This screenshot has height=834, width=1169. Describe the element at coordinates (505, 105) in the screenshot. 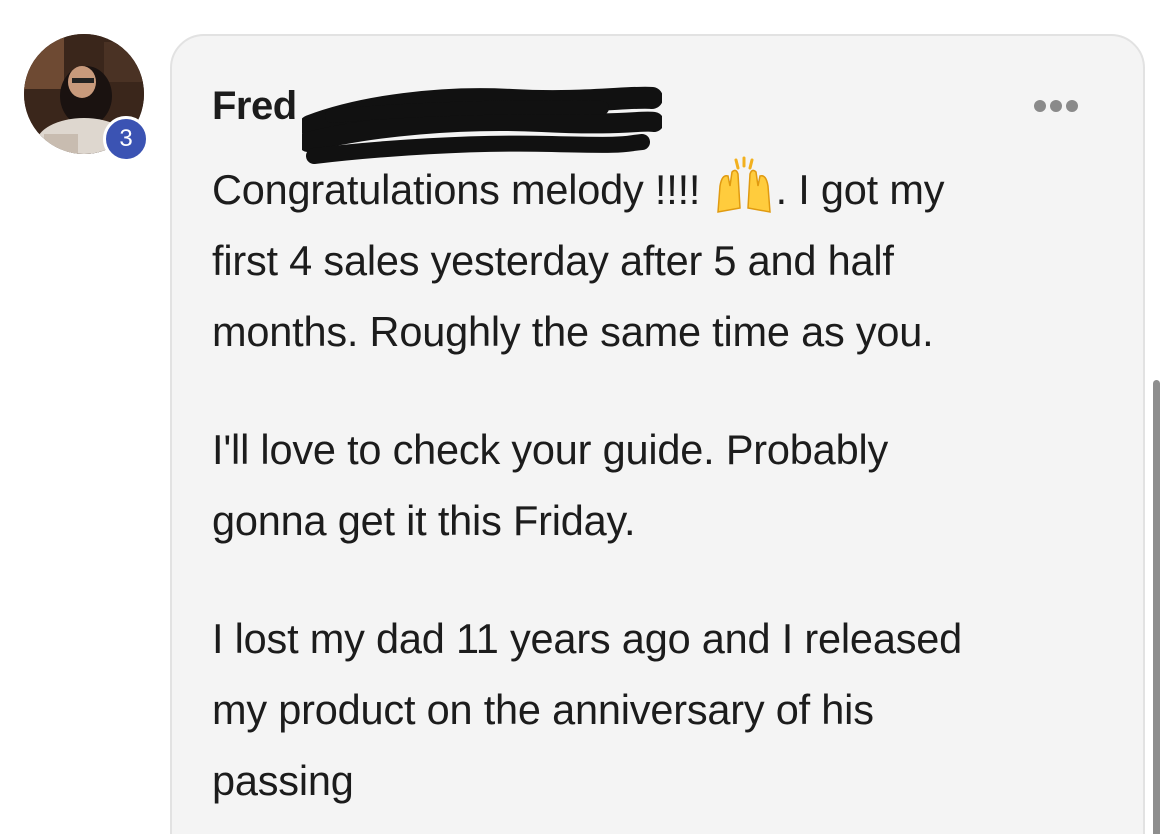

I see `comment-timestamp: 43m` at that location.